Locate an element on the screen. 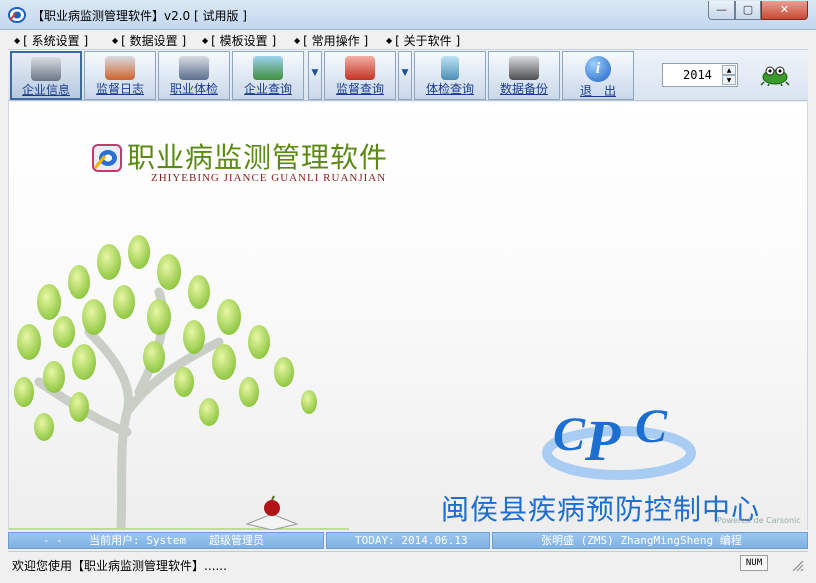  organization-name: 闽侯县疾病预防控制中心 is located at coordinates (601, 509).